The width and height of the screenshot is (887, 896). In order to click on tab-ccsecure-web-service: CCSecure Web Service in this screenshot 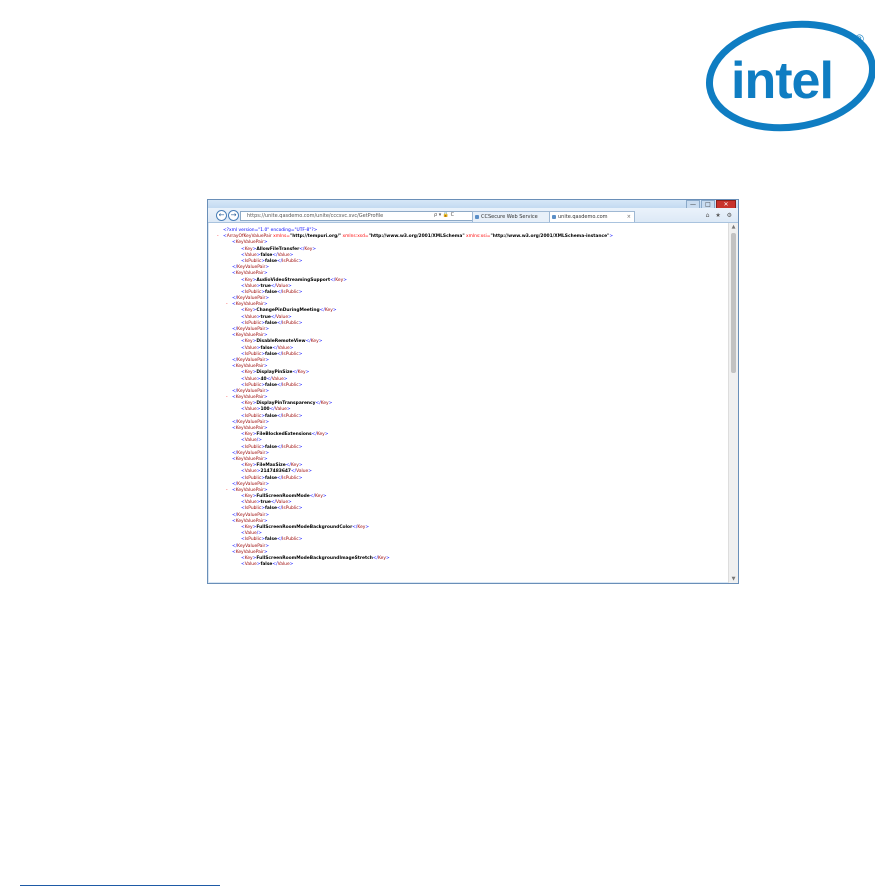, I will do `click(513, 216)`.